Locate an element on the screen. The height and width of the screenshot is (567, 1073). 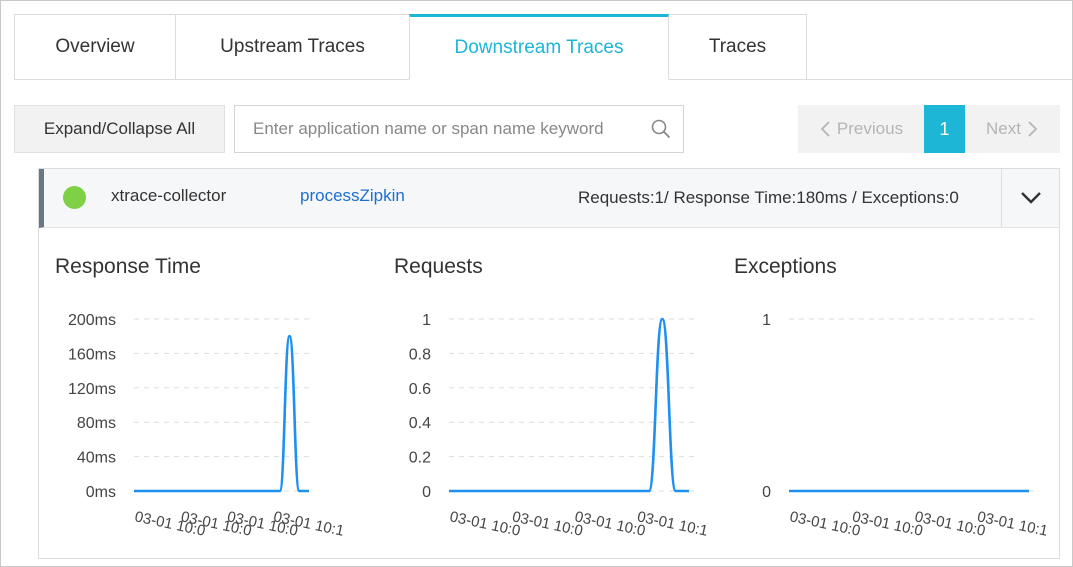
search-icon is located at coordinates (661, 129).